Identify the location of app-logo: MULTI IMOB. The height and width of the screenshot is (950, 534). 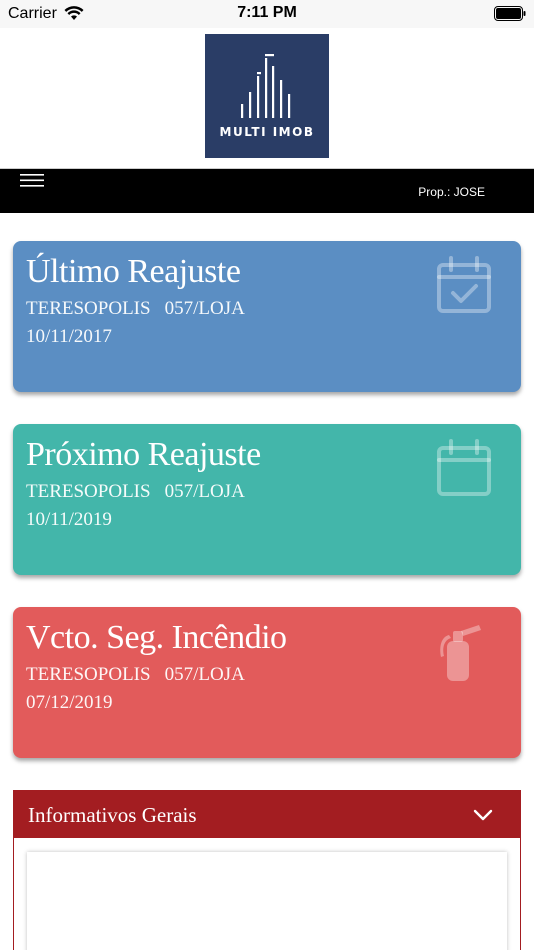
(267, 96).